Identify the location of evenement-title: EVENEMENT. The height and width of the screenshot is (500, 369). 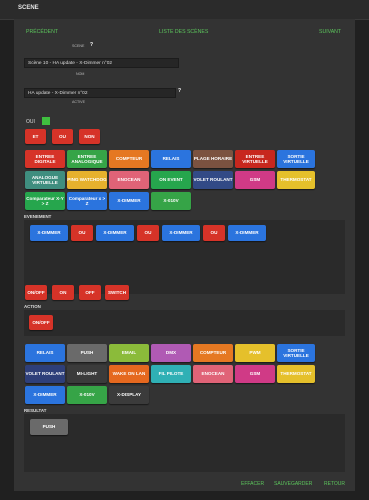
(38, 216).